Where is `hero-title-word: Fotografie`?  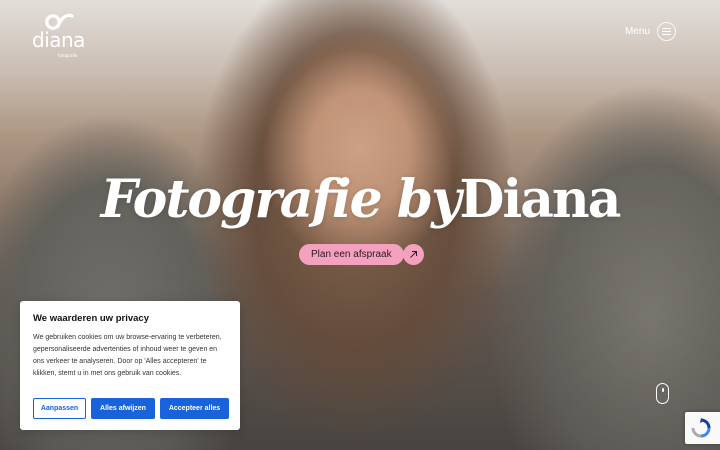 hero-title-word: Fotografie is located at coordinates (241, 199).